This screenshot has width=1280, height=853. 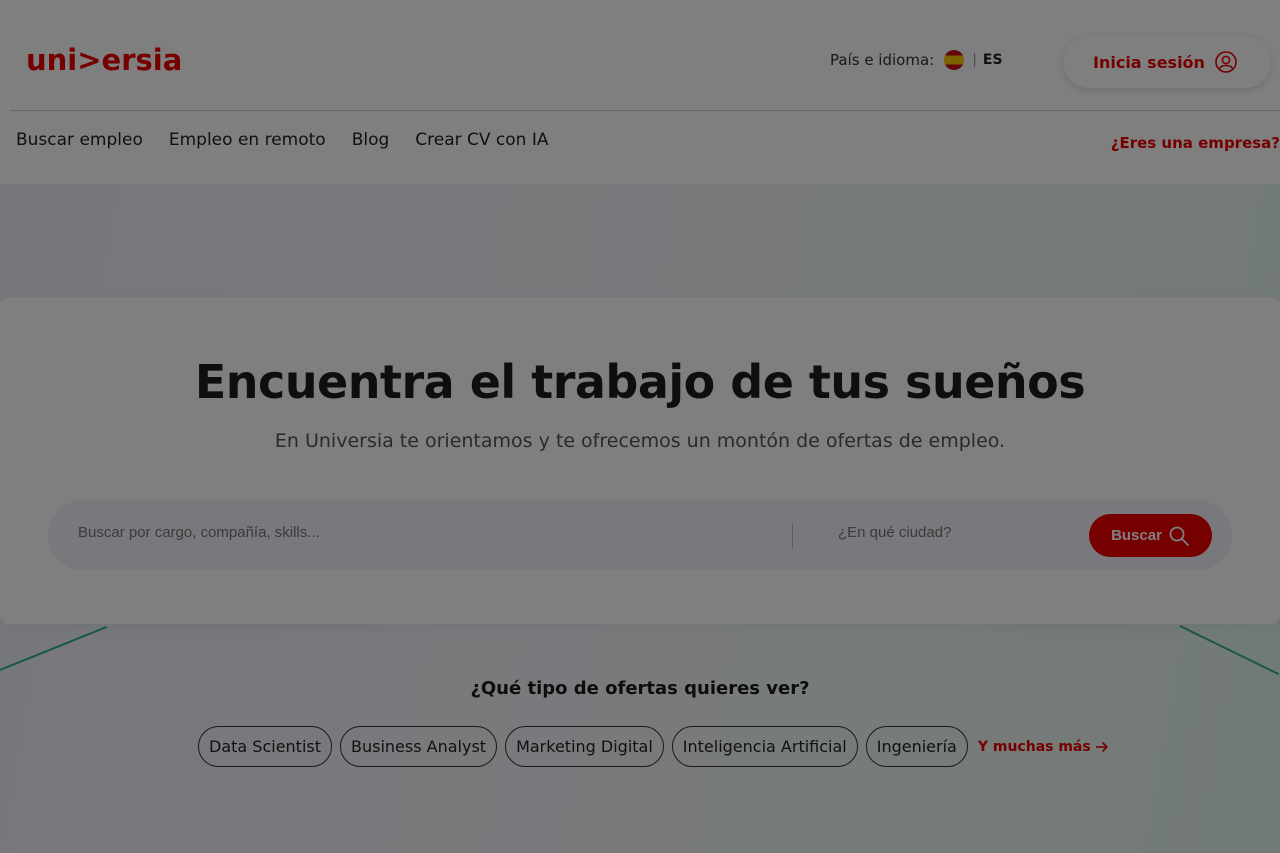 I want to click on search-button: Buscar, so click(x=1150, y=535).